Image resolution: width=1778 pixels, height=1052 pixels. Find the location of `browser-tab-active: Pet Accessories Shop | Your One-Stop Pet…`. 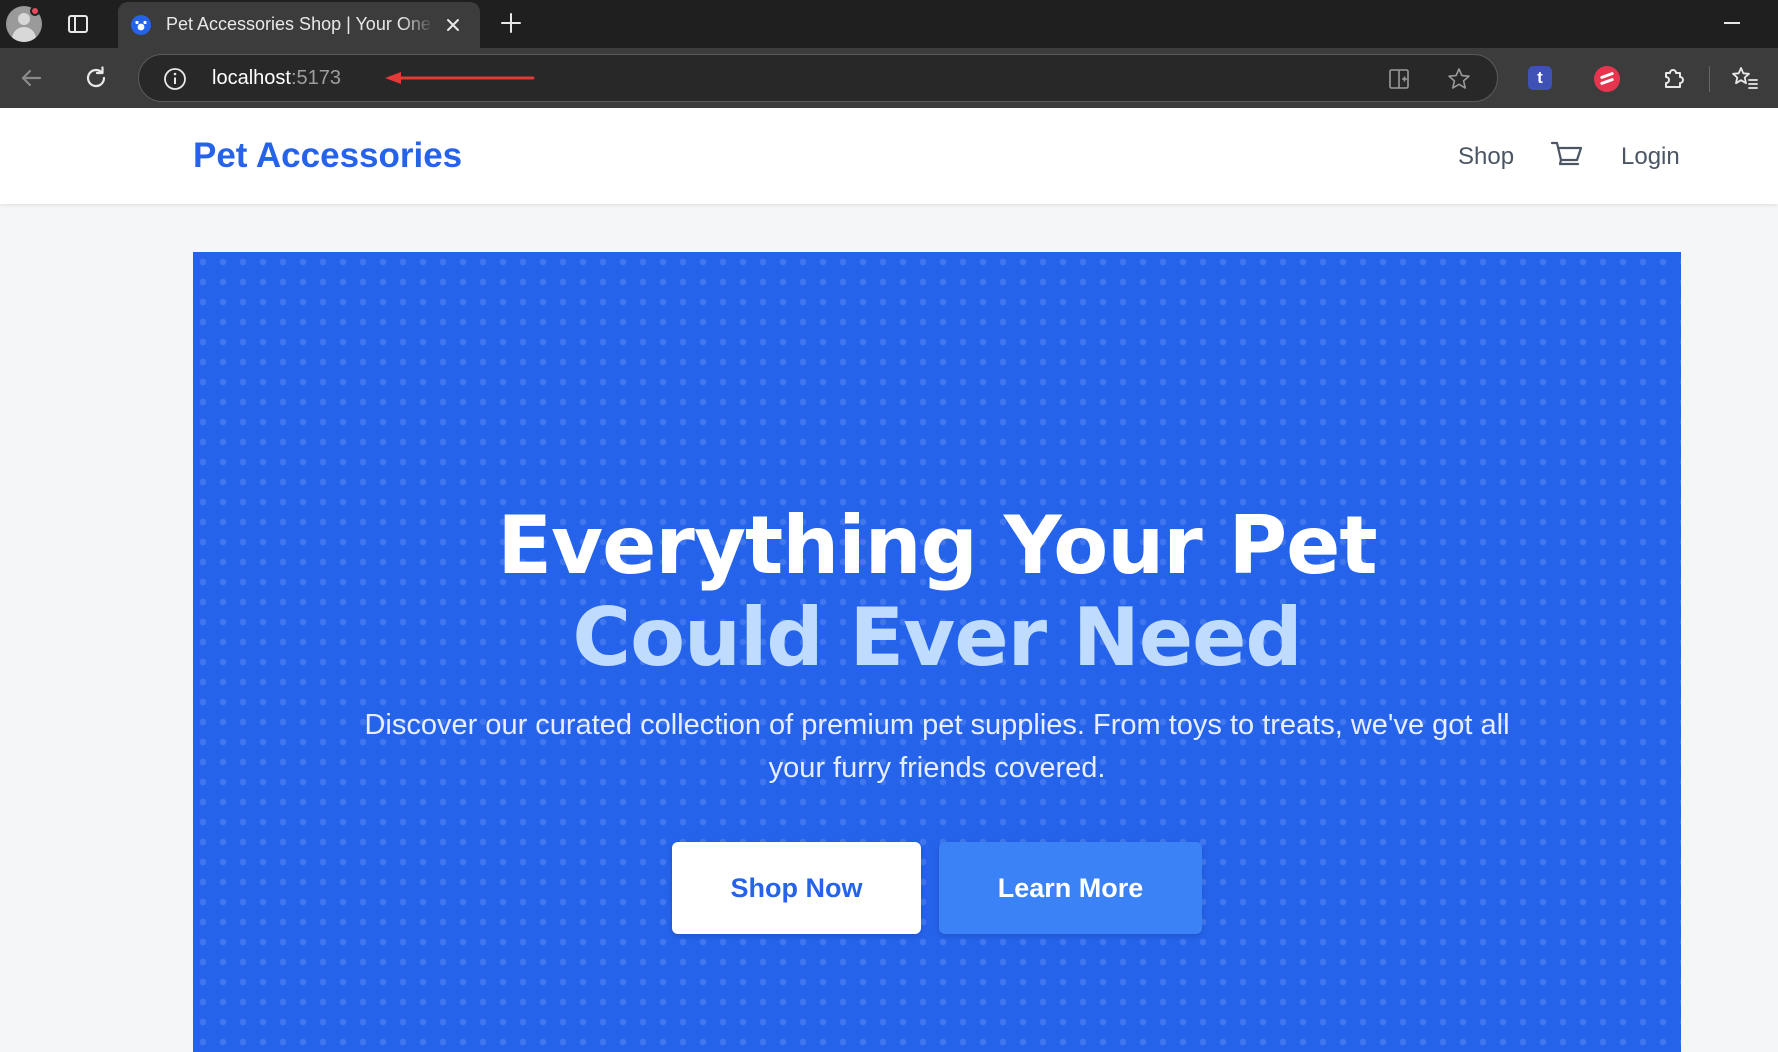

browser-tab-active: Pet Accessories Shop | Your One-Stop Pet… is located at coordinates (299, 25).